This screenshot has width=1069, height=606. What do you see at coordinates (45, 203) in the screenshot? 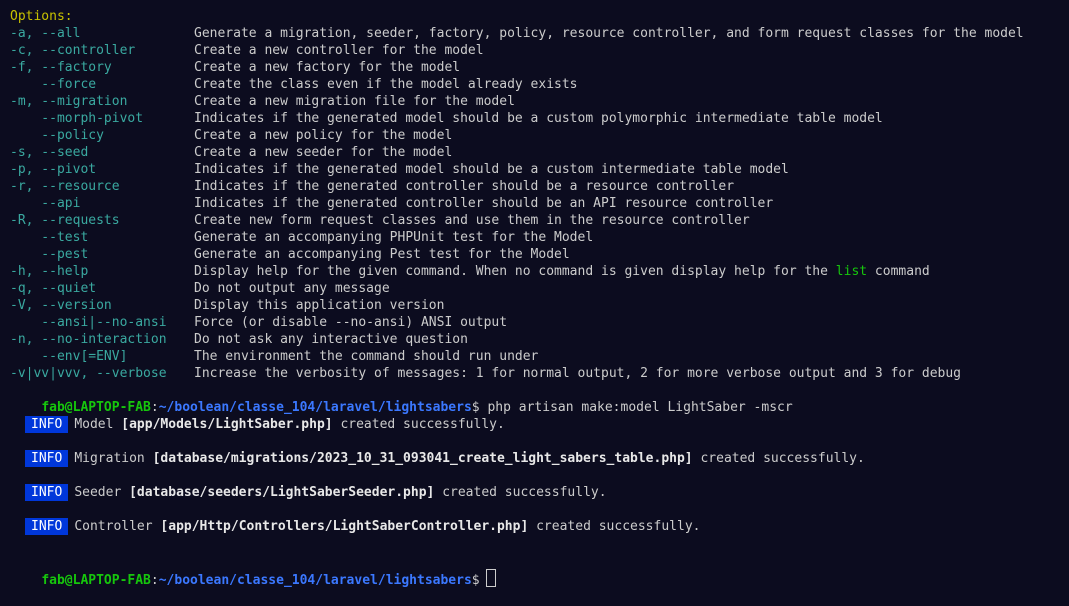
I see `option-flag: --api` at bounding box center [45, 203].